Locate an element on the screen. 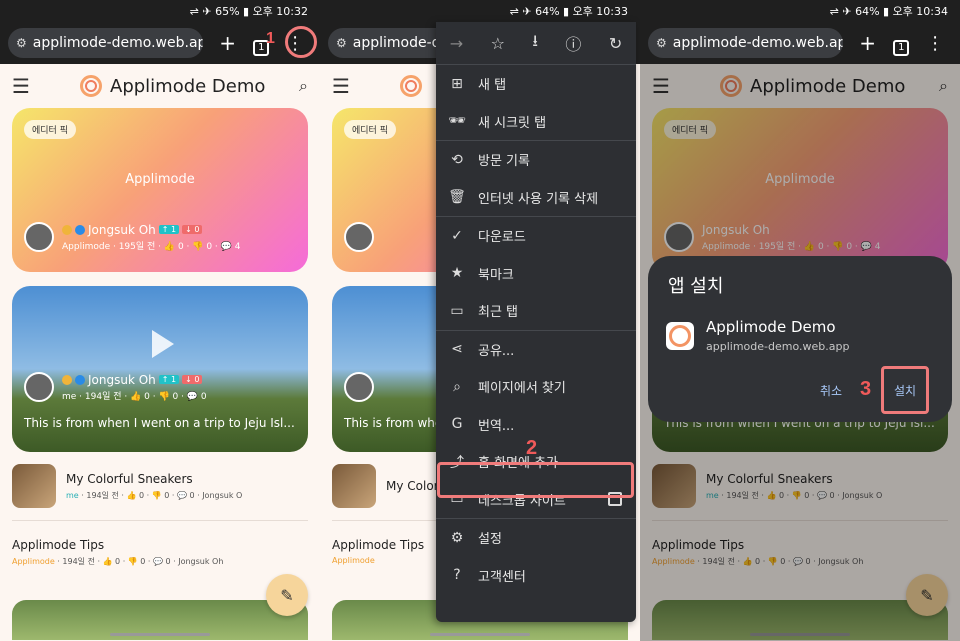  highlight-circle is located at coordinates (301, 42).